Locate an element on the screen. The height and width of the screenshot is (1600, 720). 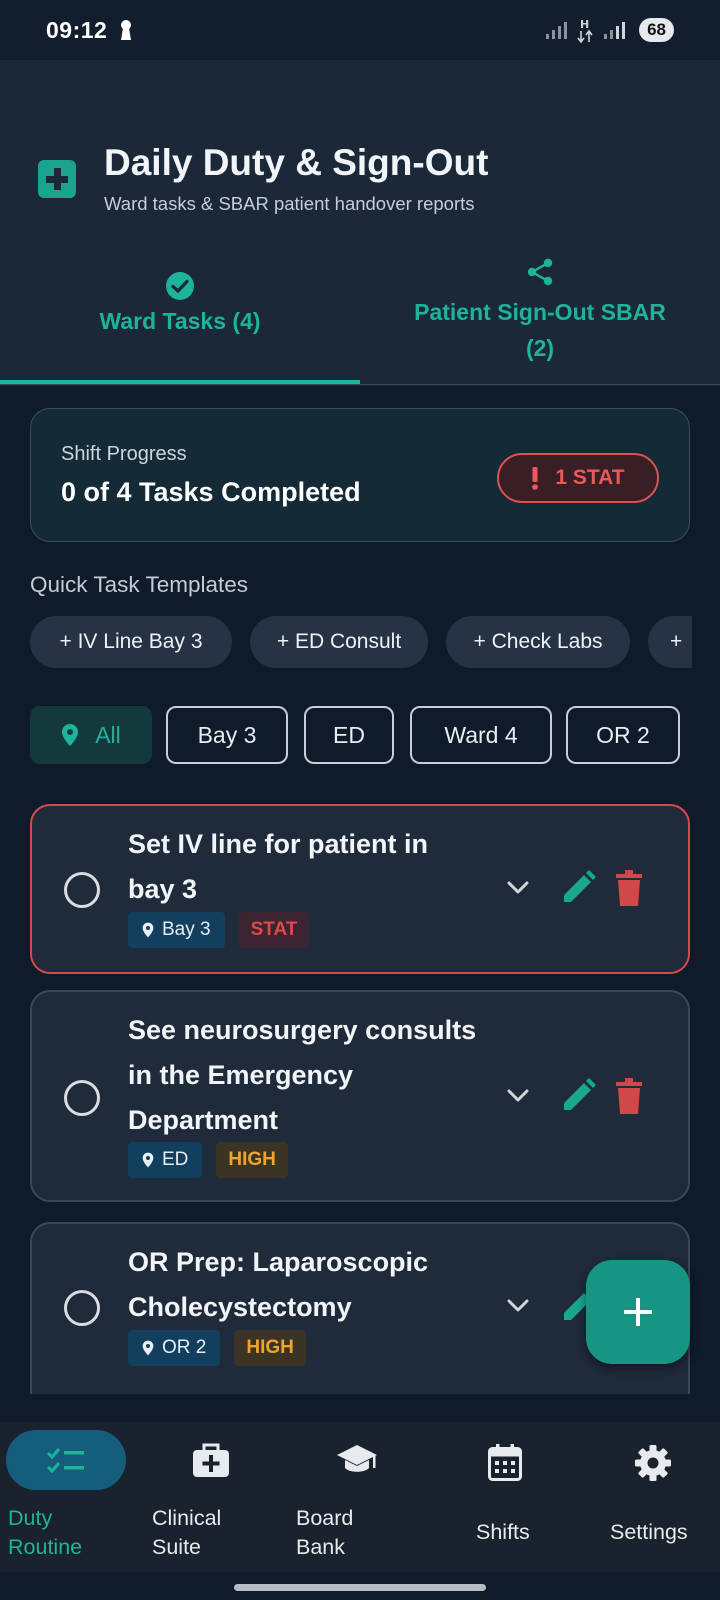
status-icons: H 68 is located at coordinates (609, 30).